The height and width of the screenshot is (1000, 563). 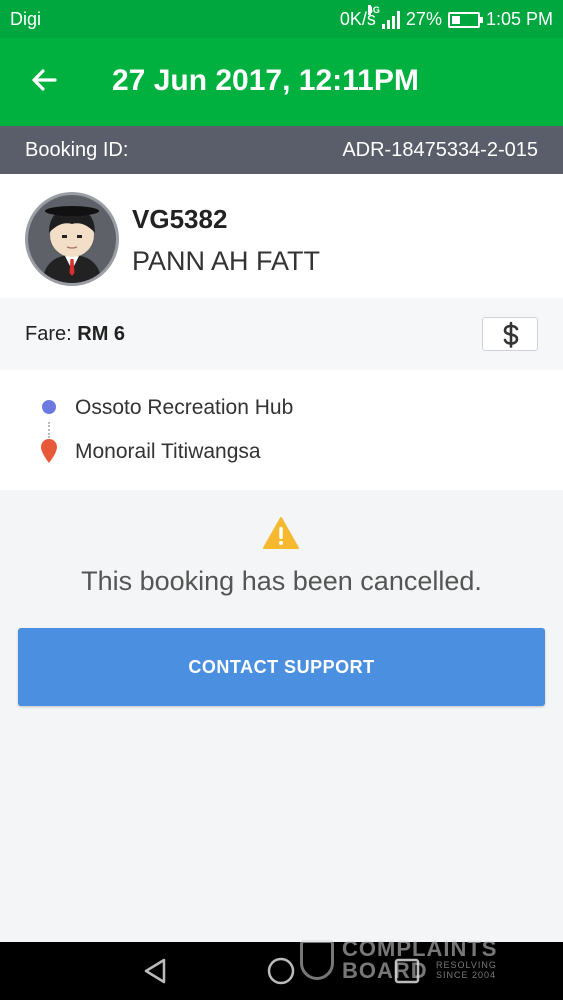 What do you see at coordinates (281, 581) in the screenshot?
I see `cancellation-message: This booking has been cancelled.` at bounding box center [281, 581].